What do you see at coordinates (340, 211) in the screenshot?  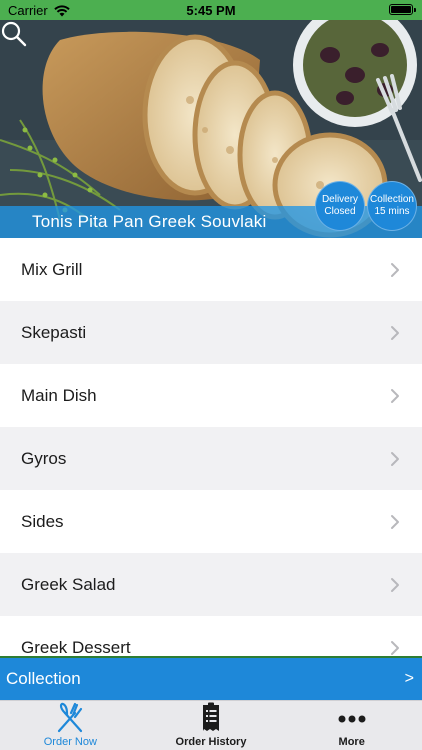 I see `delivery-status-line2: Closed` at bounding box center [340, 211].